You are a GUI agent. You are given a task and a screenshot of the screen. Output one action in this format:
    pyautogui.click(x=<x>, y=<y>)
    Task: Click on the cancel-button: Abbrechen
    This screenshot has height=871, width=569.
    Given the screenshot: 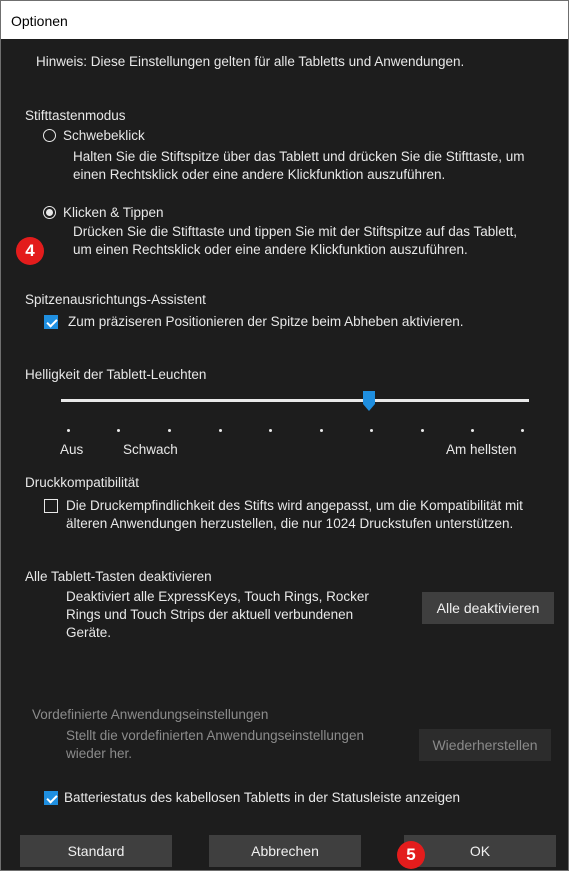 What is the action you would take?
    pyautogui.click(x=285, y=851)
    